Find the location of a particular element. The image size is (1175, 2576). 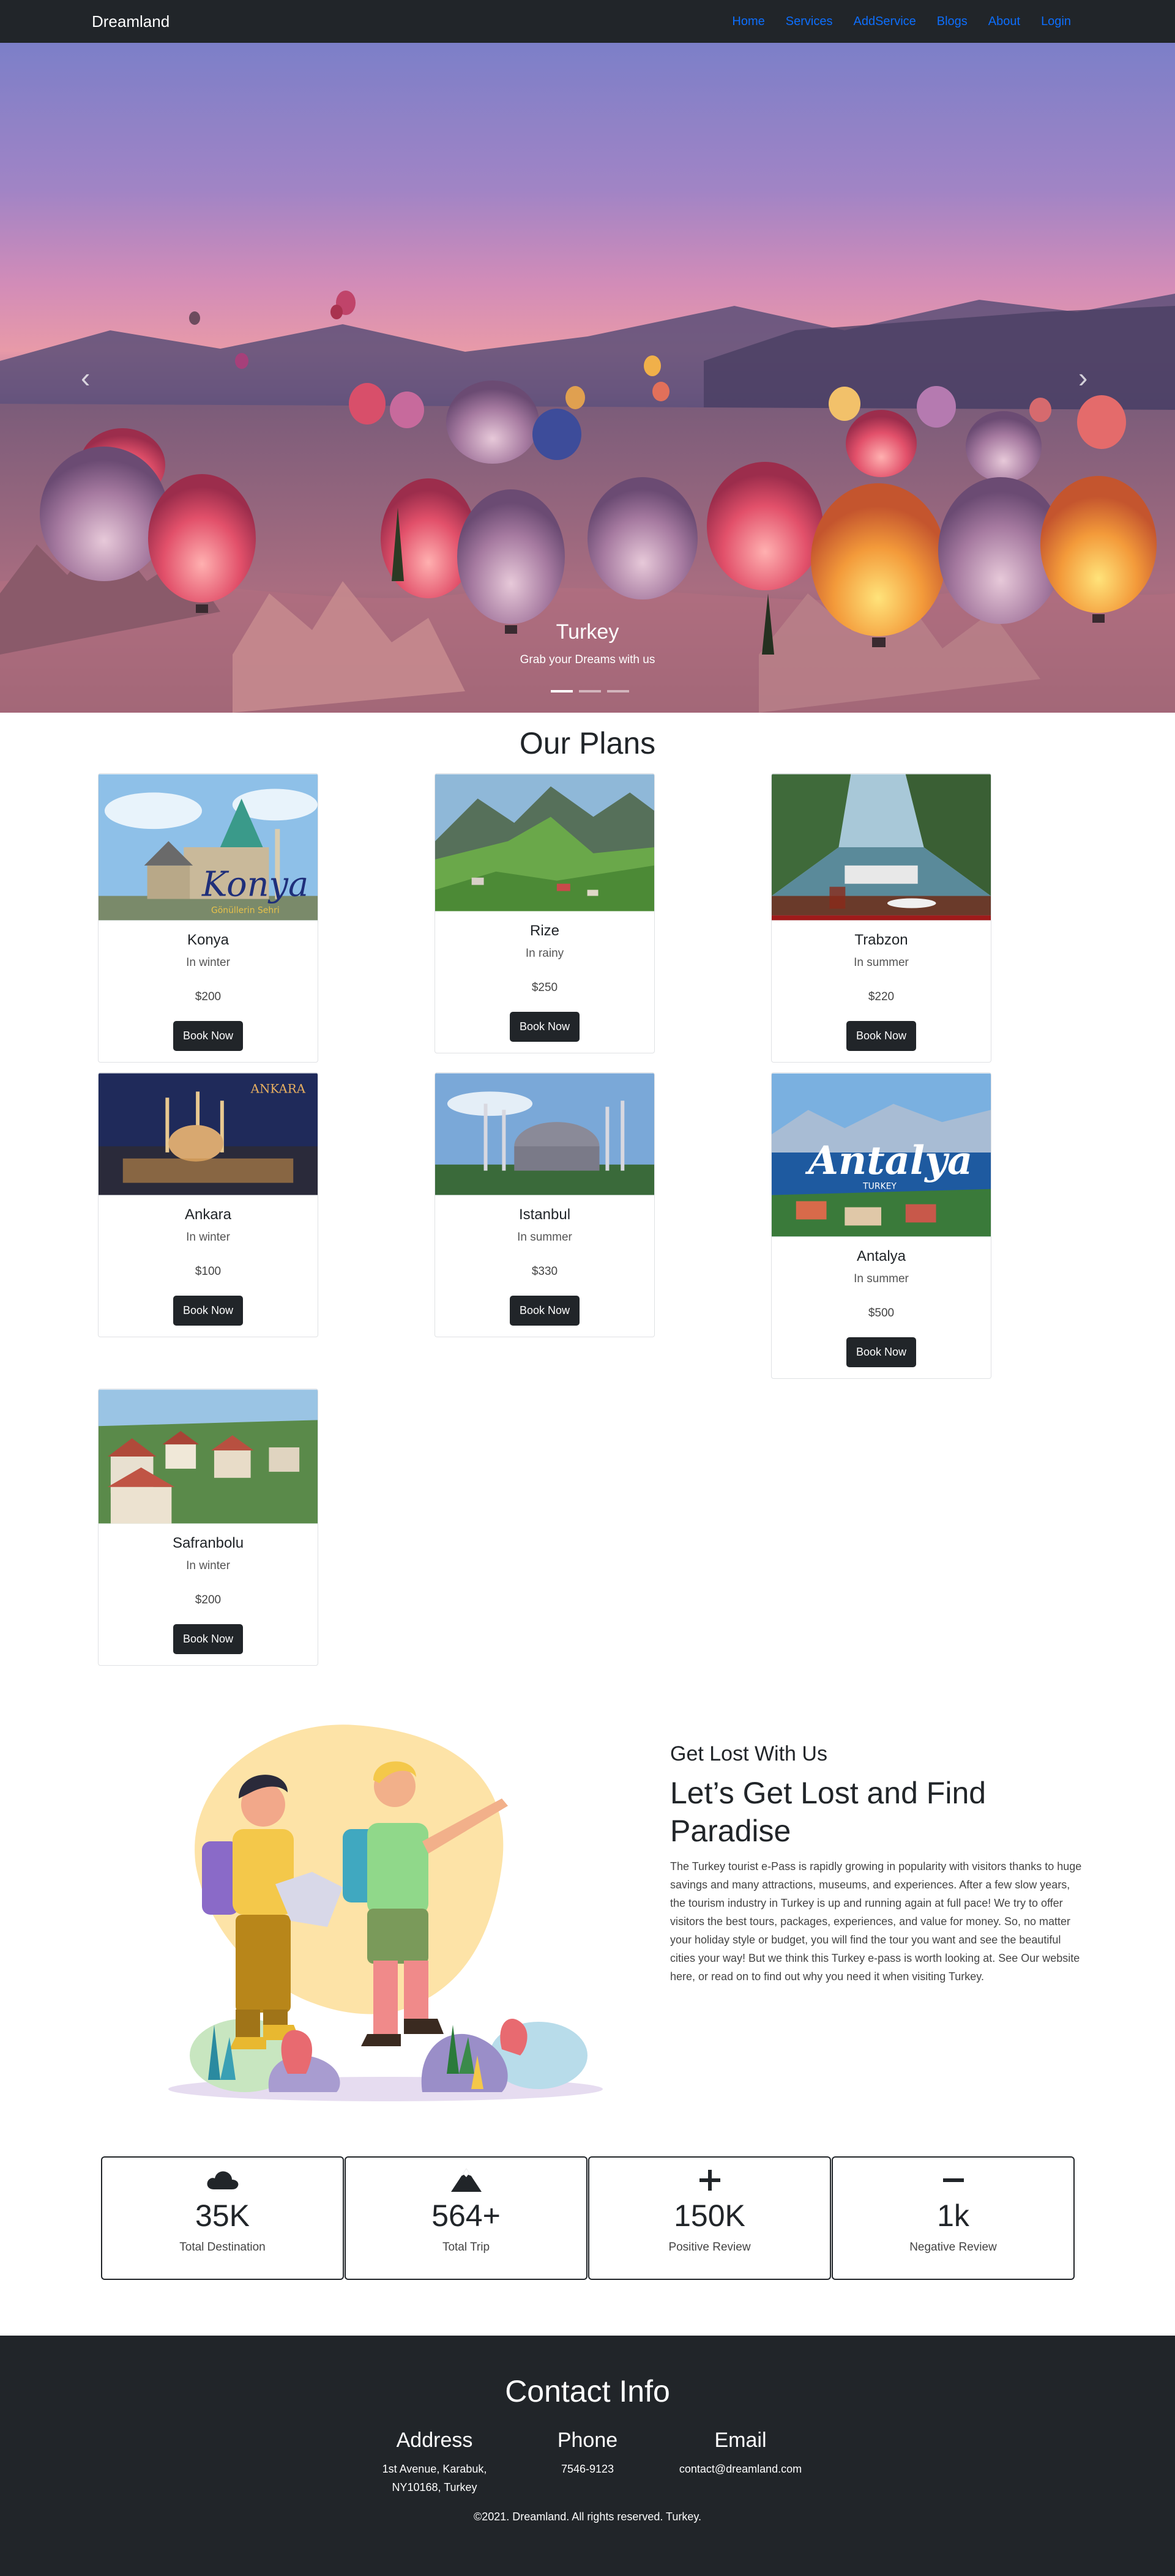

istanbul-image is located at coordinates (544, 1134).